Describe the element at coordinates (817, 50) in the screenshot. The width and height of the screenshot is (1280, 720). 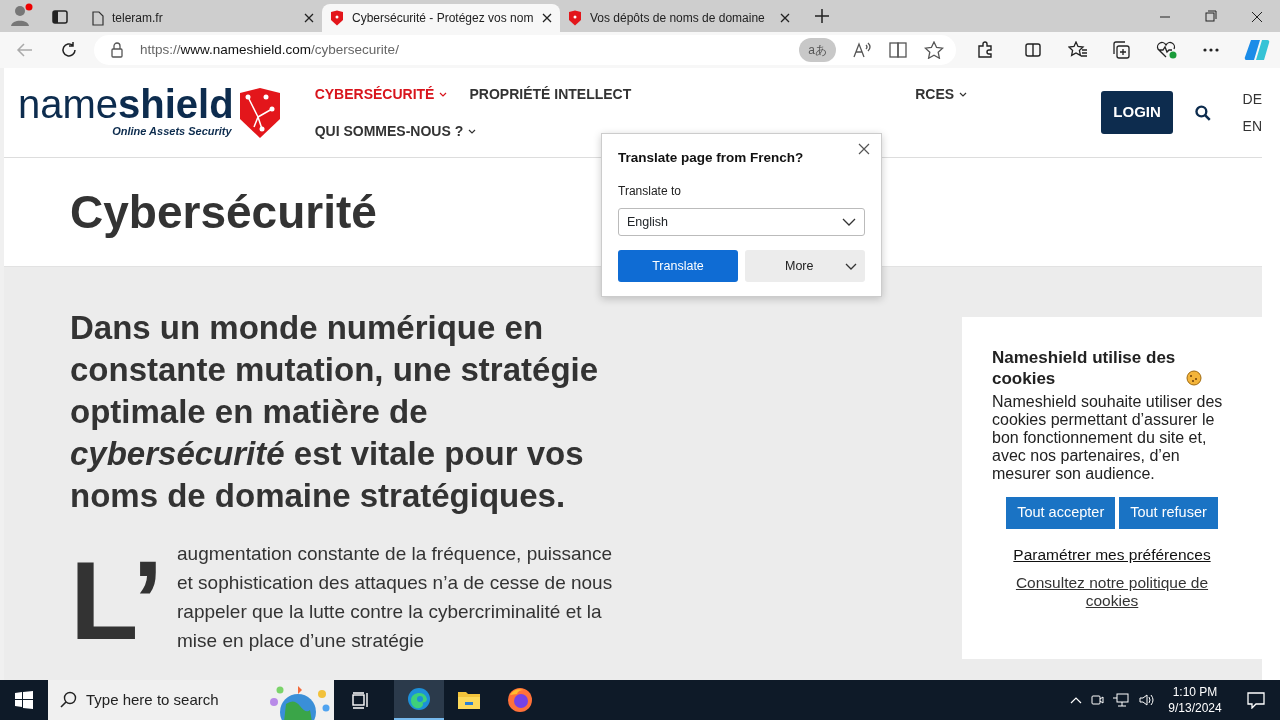
I see `translate-button: aあ` at that location.